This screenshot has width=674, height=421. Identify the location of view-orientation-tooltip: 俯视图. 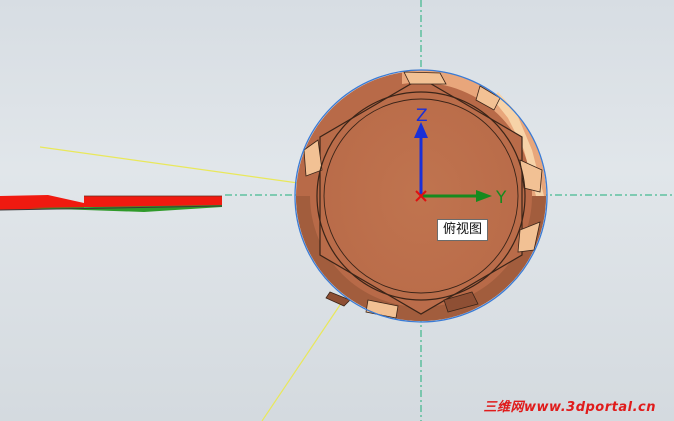
(463, 230).